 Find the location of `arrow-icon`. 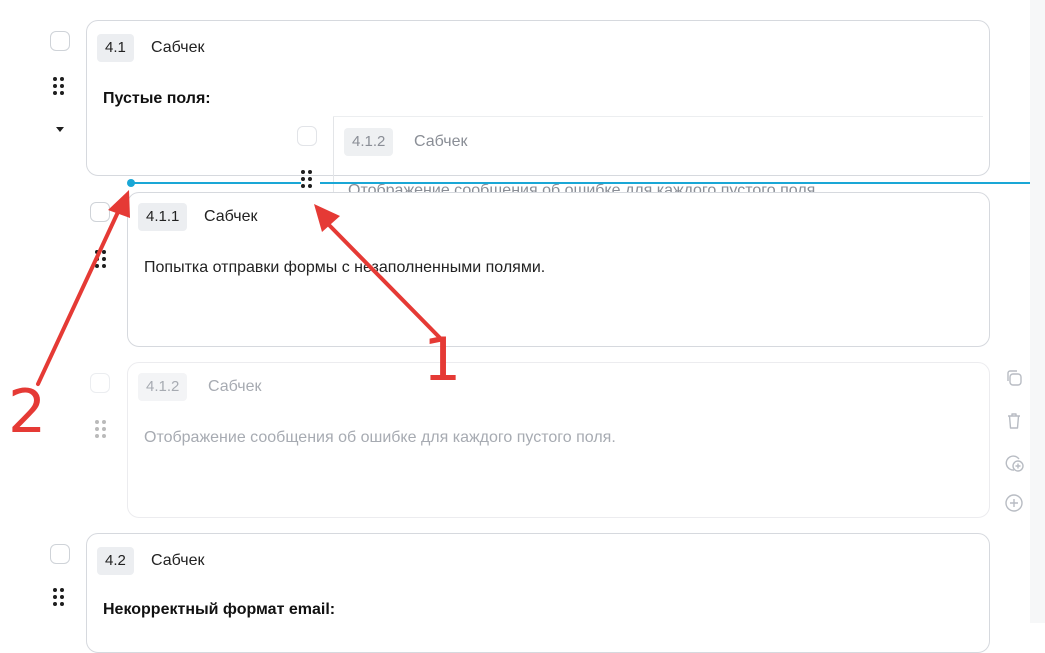

arrow-icon is located at coordinates (240, 288).